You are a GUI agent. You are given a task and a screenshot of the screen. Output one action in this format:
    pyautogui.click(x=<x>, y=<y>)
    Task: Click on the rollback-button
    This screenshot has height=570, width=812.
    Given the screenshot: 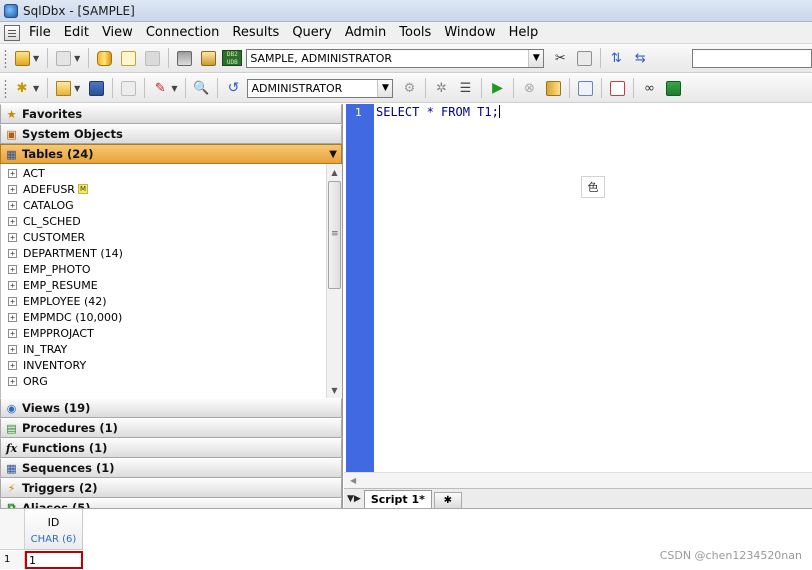 What is the action you would take?
    pyautogui.click(x=152, y=58)
    